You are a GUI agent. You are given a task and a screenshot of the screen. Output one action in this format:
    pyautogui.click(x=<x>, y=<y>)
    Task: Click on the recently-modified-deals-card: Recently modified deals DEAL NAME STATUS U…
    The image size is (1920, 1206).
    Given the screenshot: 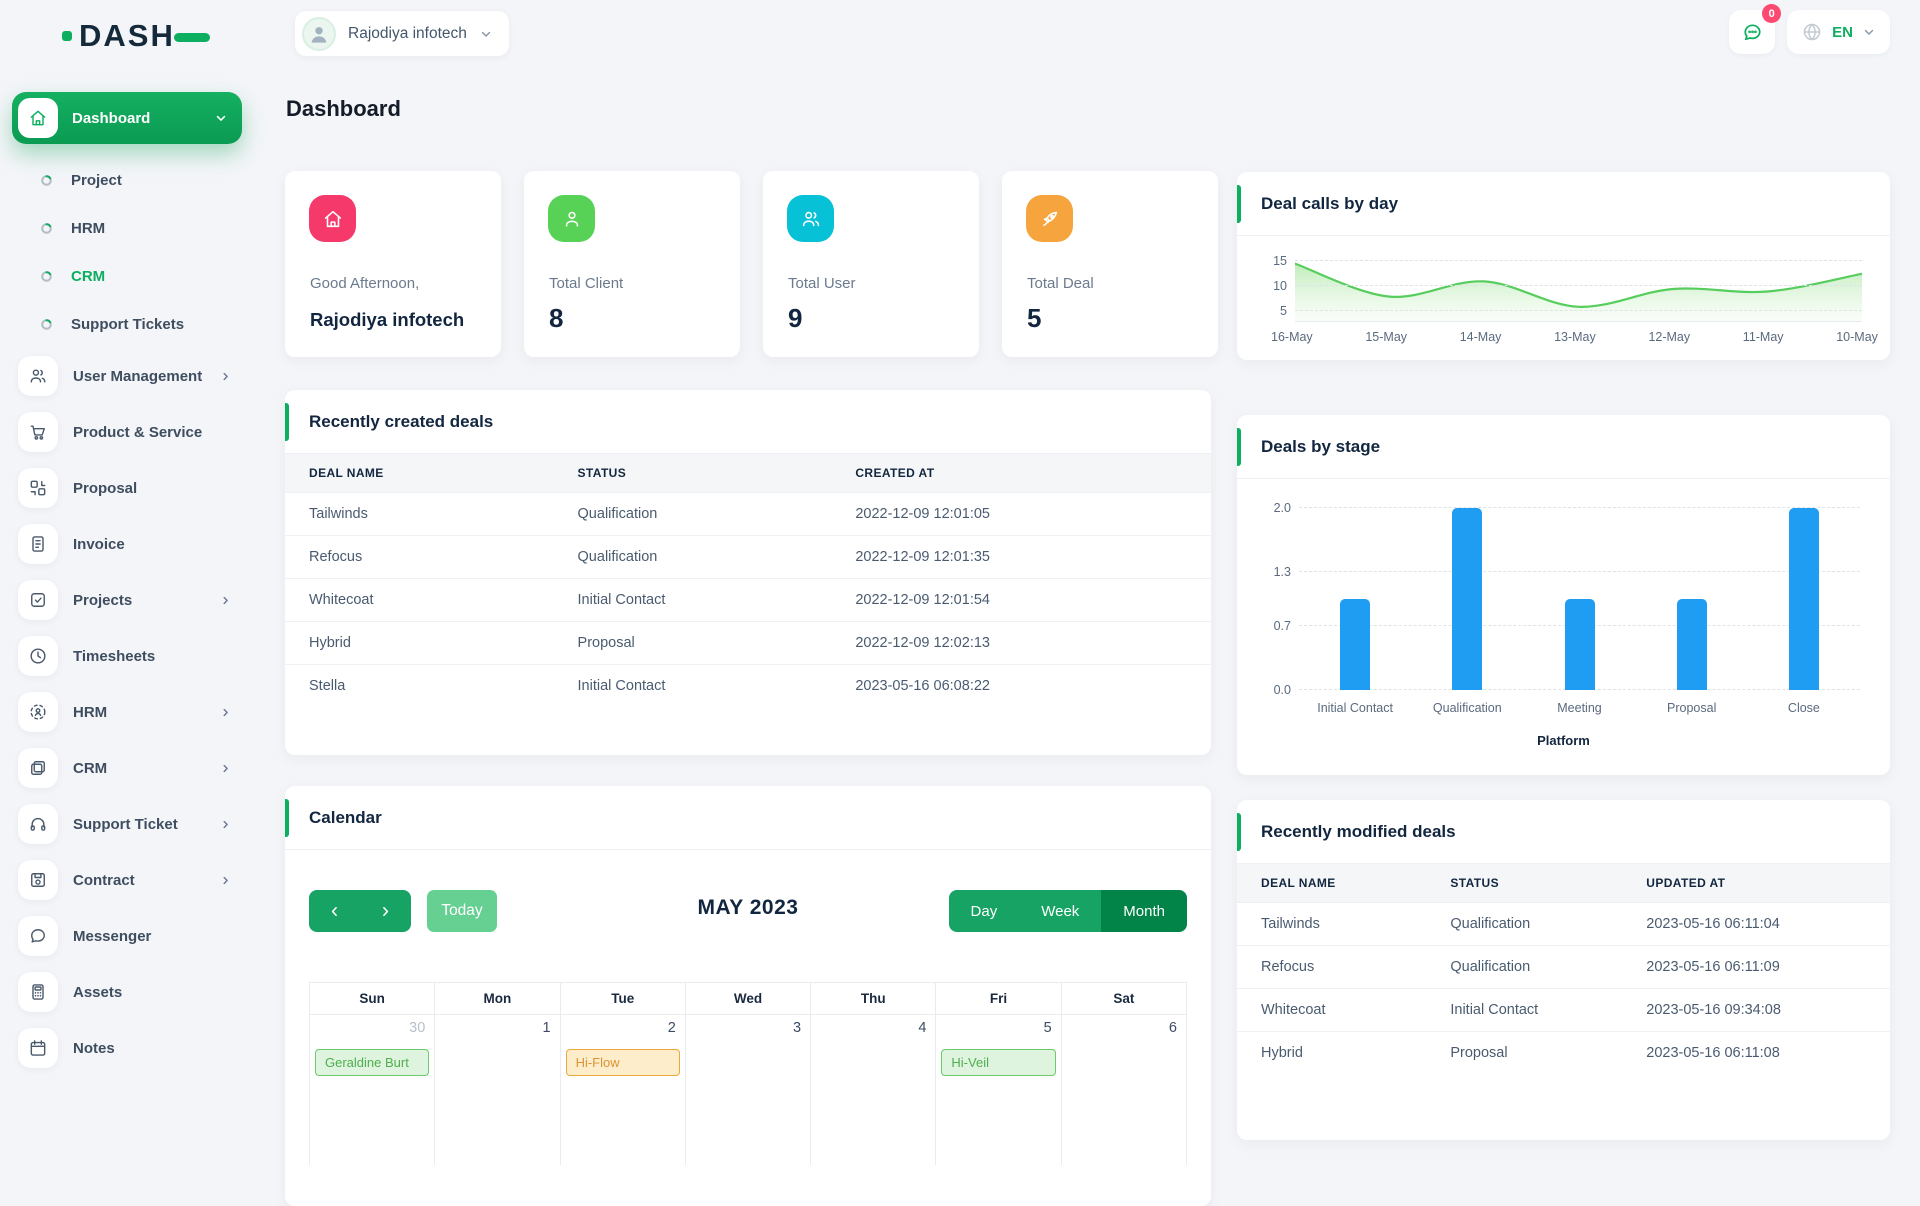 What is the action you would take?
    pyautogui.click(x=1563, y=970)
    